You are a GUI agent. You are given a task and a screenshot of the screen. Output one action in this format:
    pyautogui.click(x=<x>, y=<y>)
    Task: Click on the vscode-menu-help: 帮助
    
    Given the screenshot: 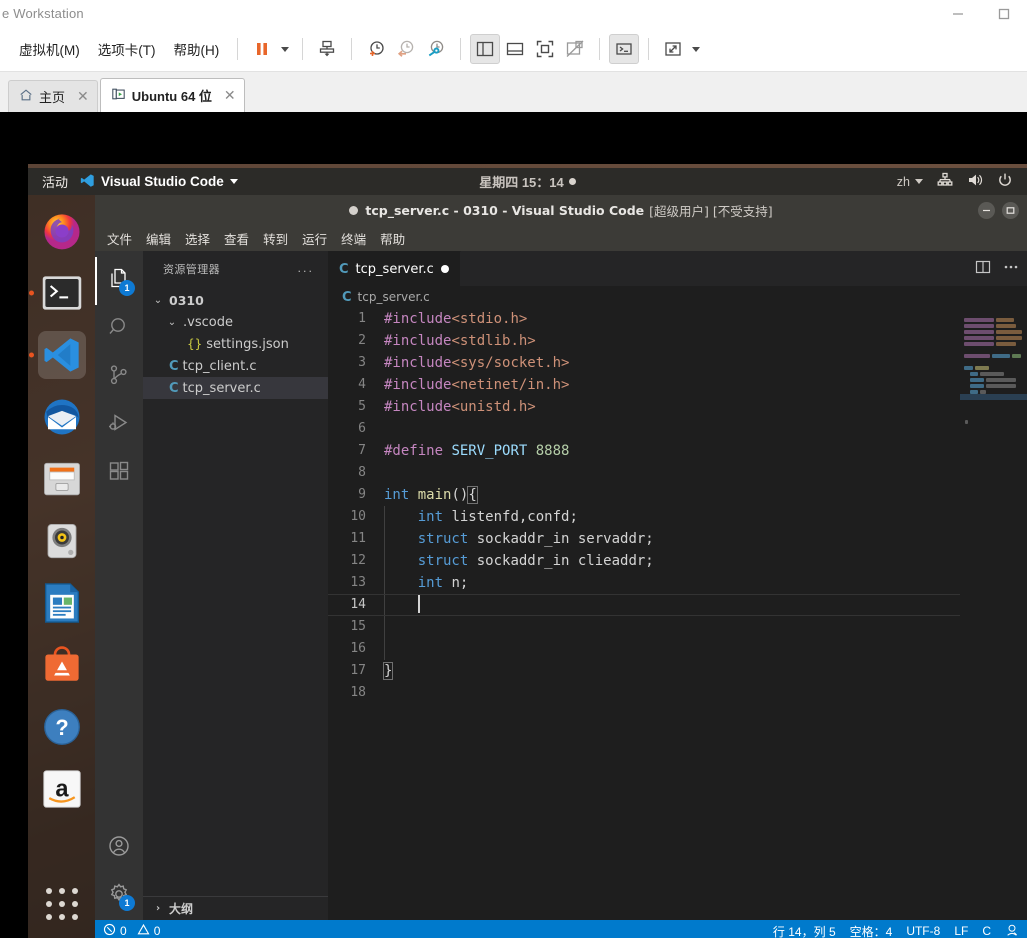 What is the action you would take?
    pyautogui.click(x=392, y=238)
    